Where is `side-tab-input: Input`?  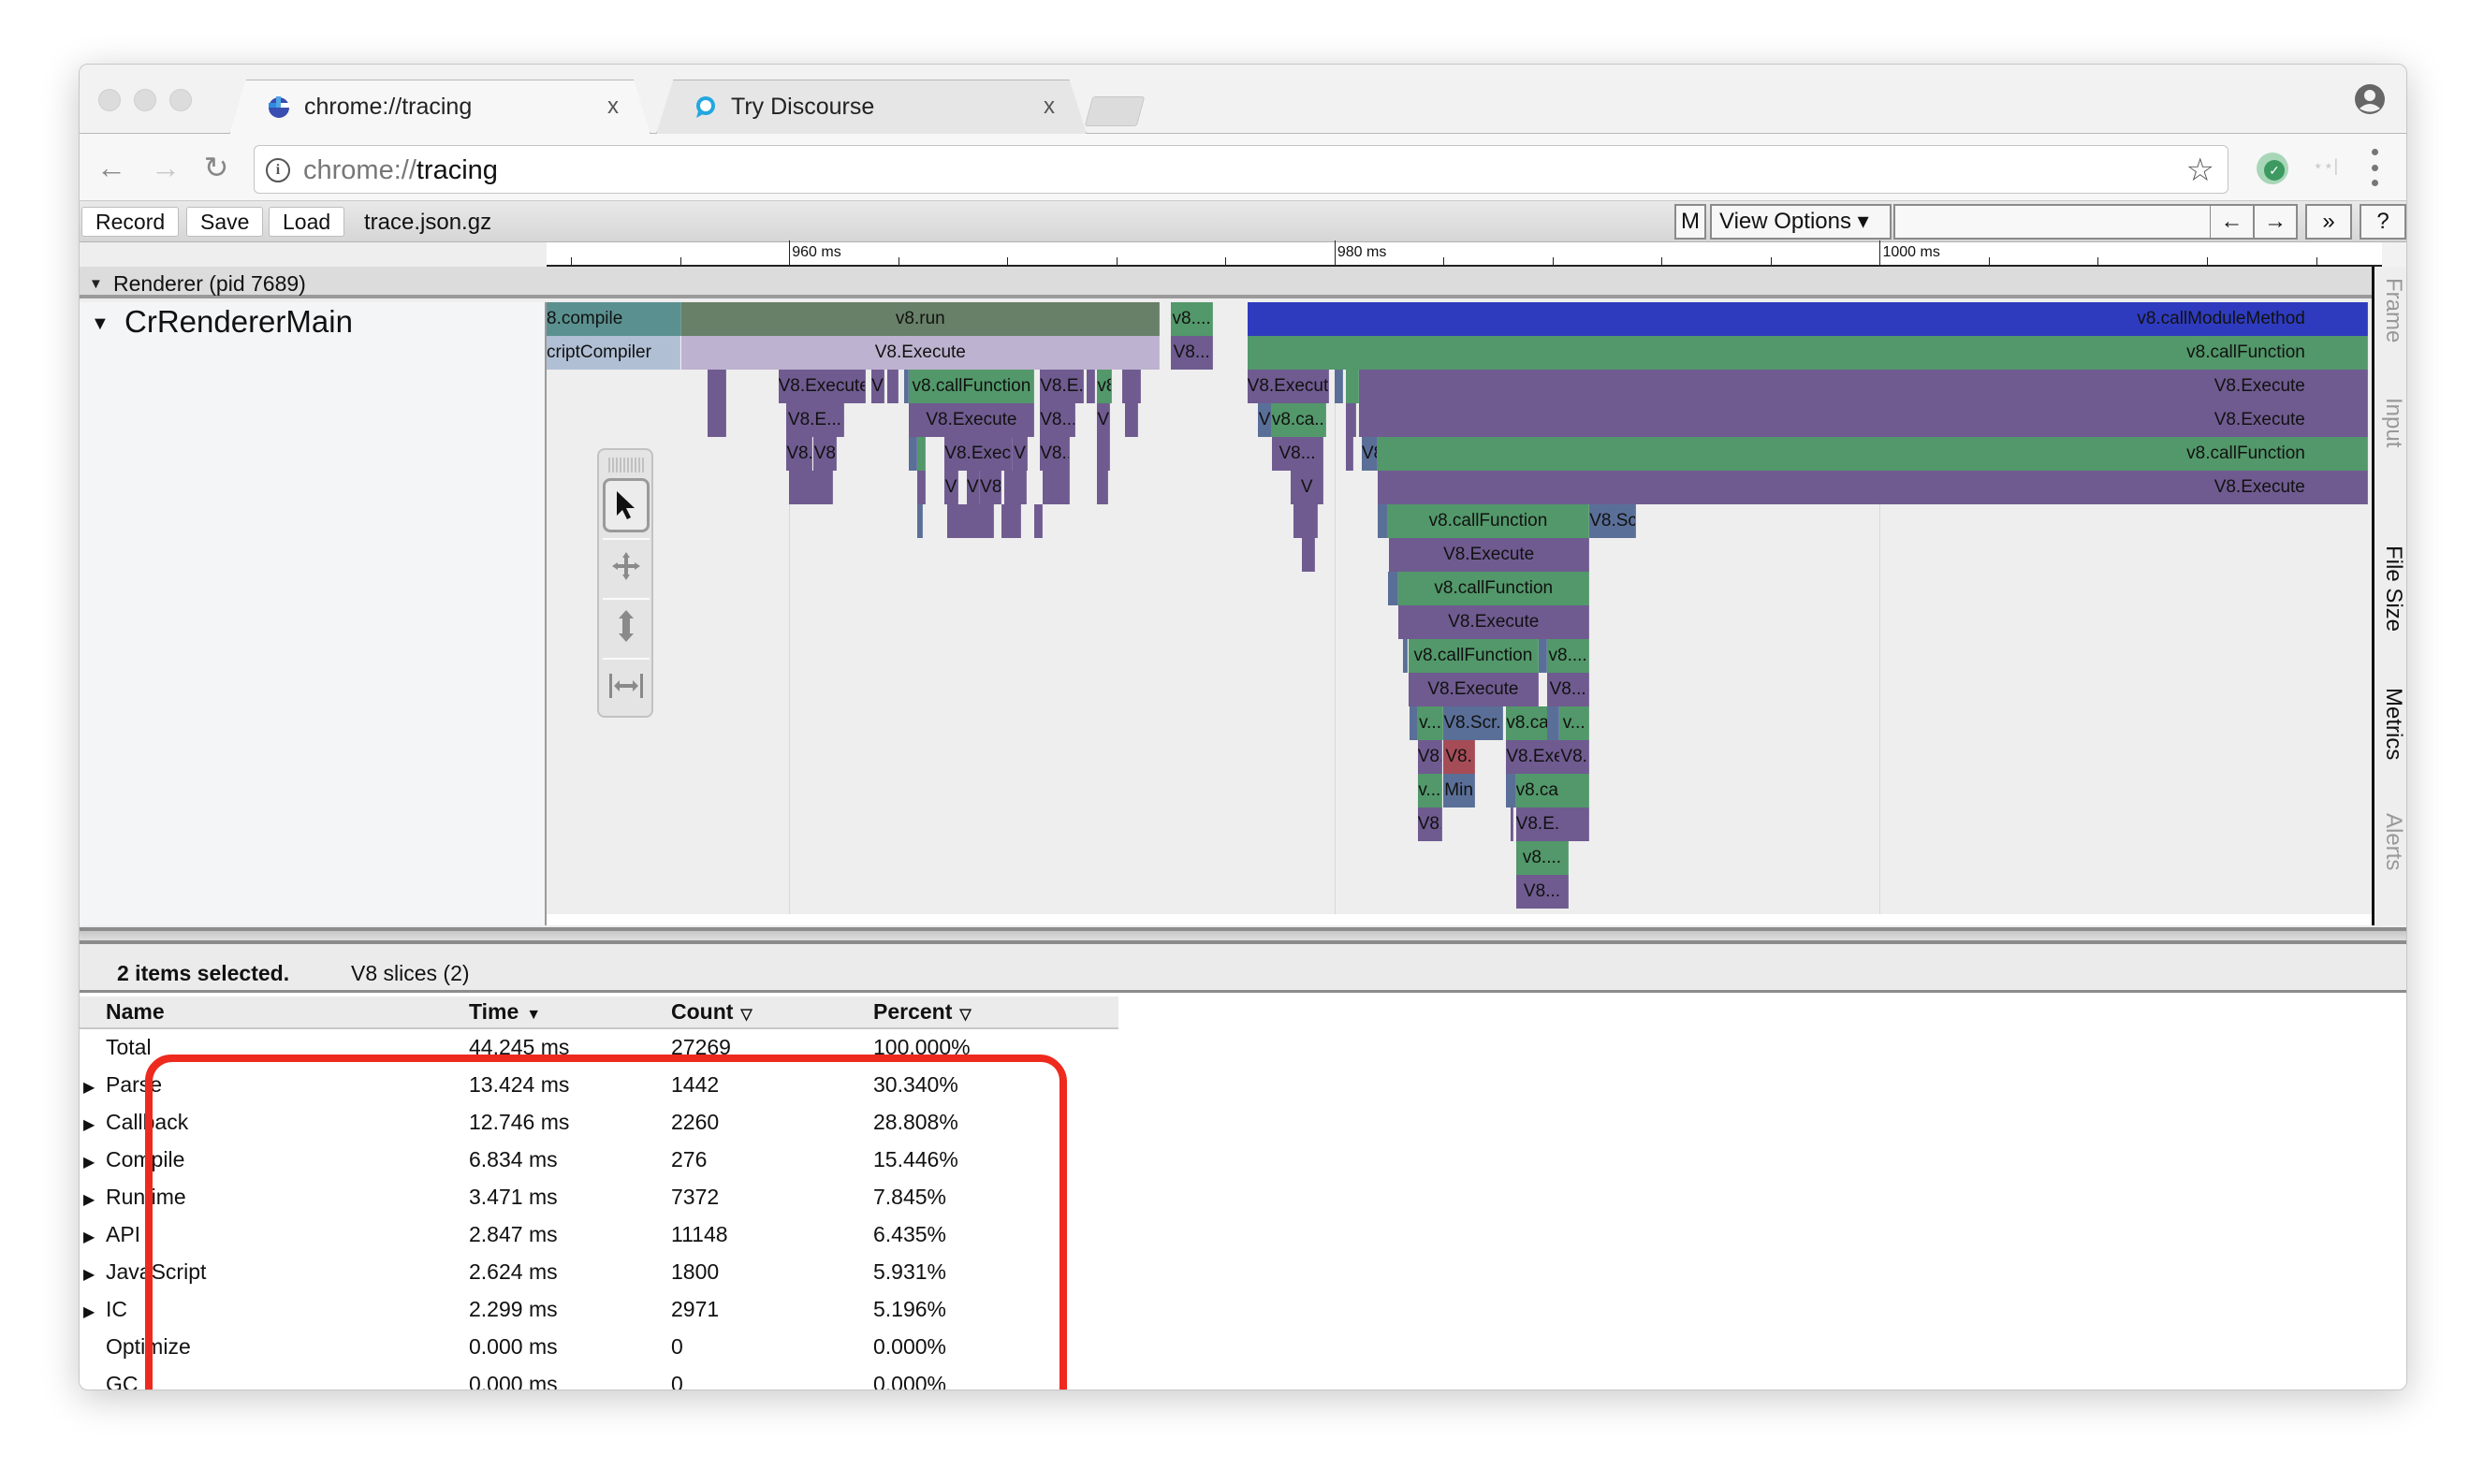
side-tab-input: Input is located at coordinates (2393, 422).